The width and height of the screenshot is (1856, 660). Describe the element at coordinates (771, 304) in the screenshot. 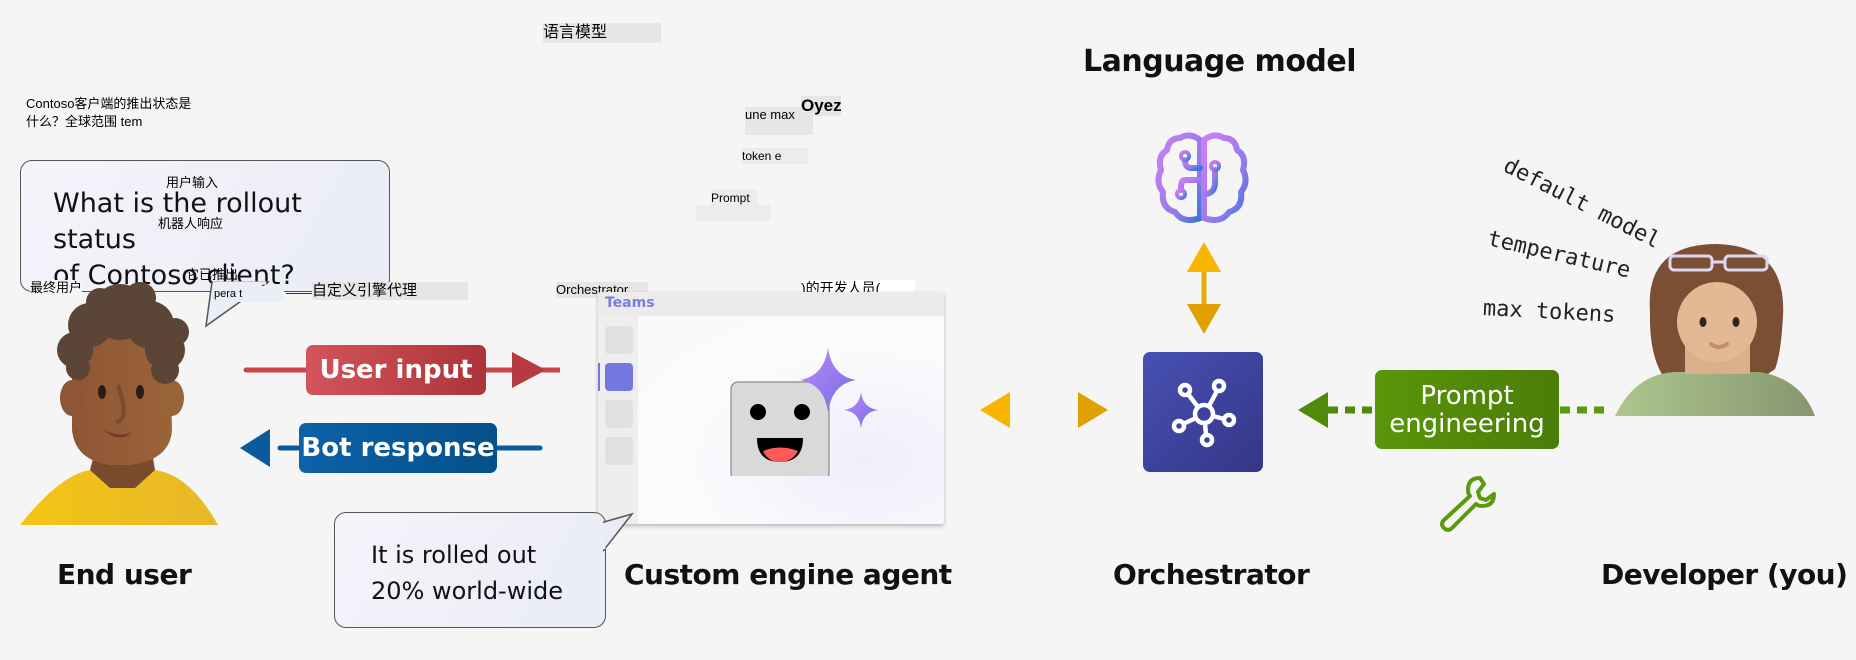

I see `teams-title-bar: Teams` at that location.